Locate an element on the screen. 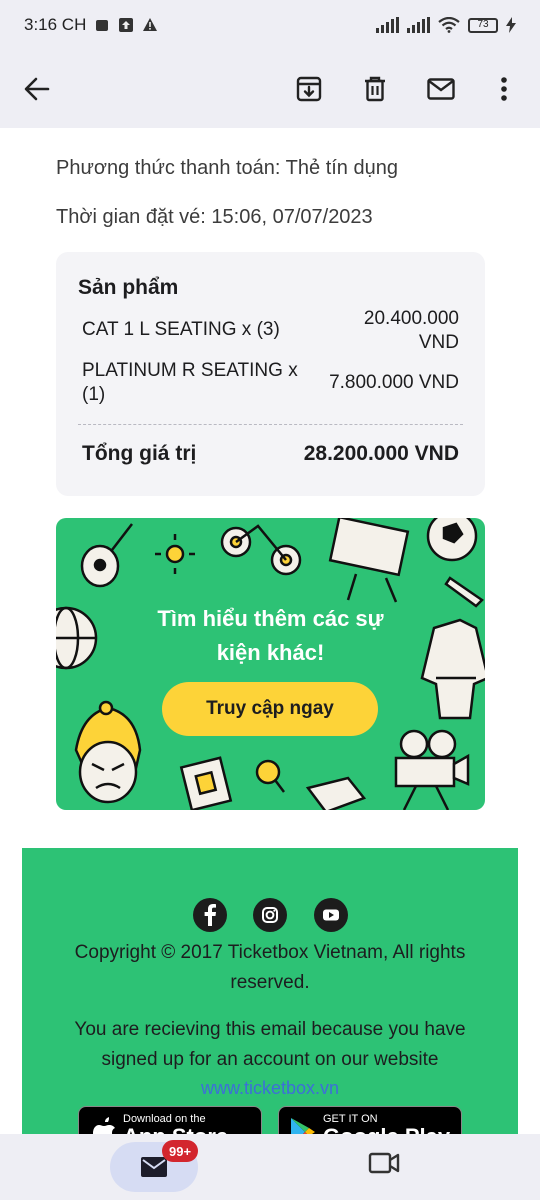 This screenshot has height=1200, width=540. order-item-price: 20.400.000 VND is located at coordinates (411, 331).